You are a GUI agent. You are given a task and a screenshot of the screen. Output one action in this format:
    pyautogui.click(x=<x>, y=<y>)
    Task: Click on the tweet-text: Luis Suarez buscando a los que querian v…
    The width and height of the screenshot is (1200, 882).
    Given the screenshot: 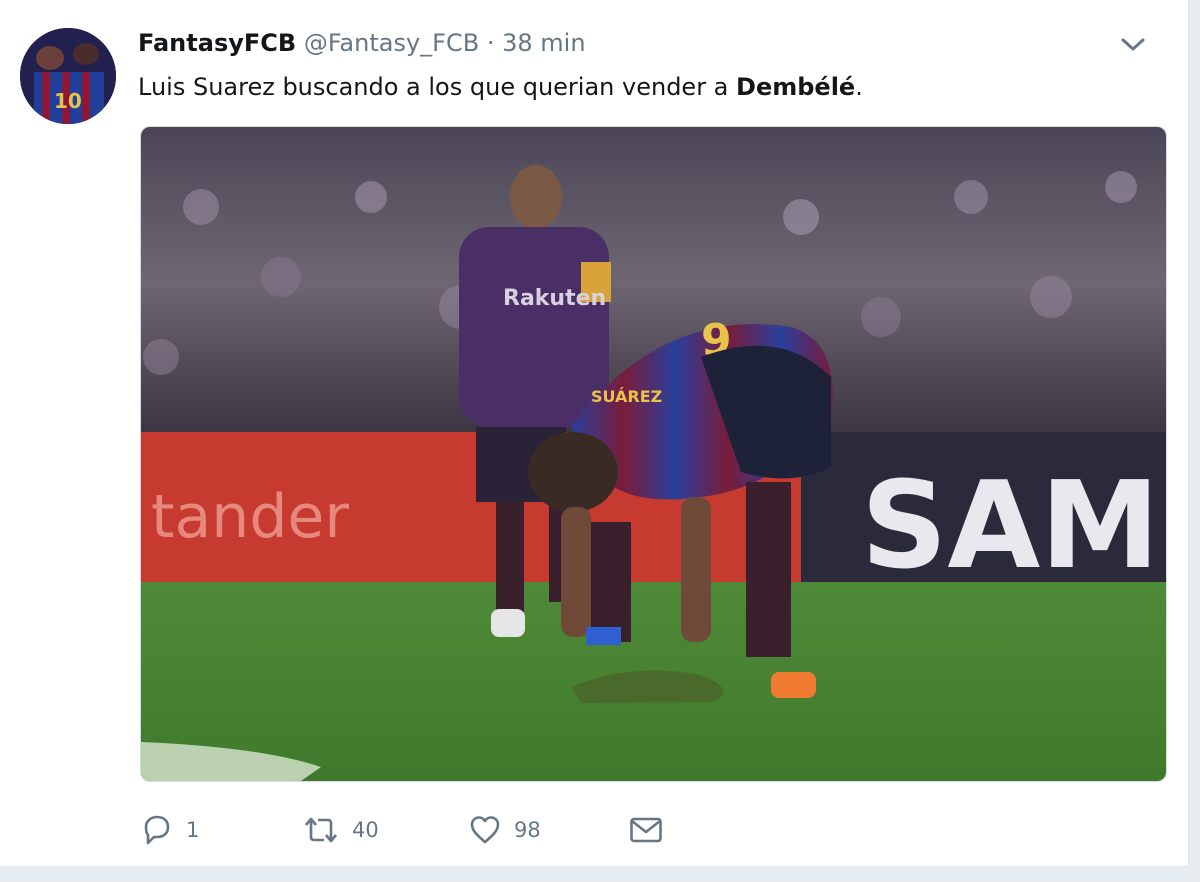 What is the action you would take?
    pyautogui.click(x=500, y=87)
    